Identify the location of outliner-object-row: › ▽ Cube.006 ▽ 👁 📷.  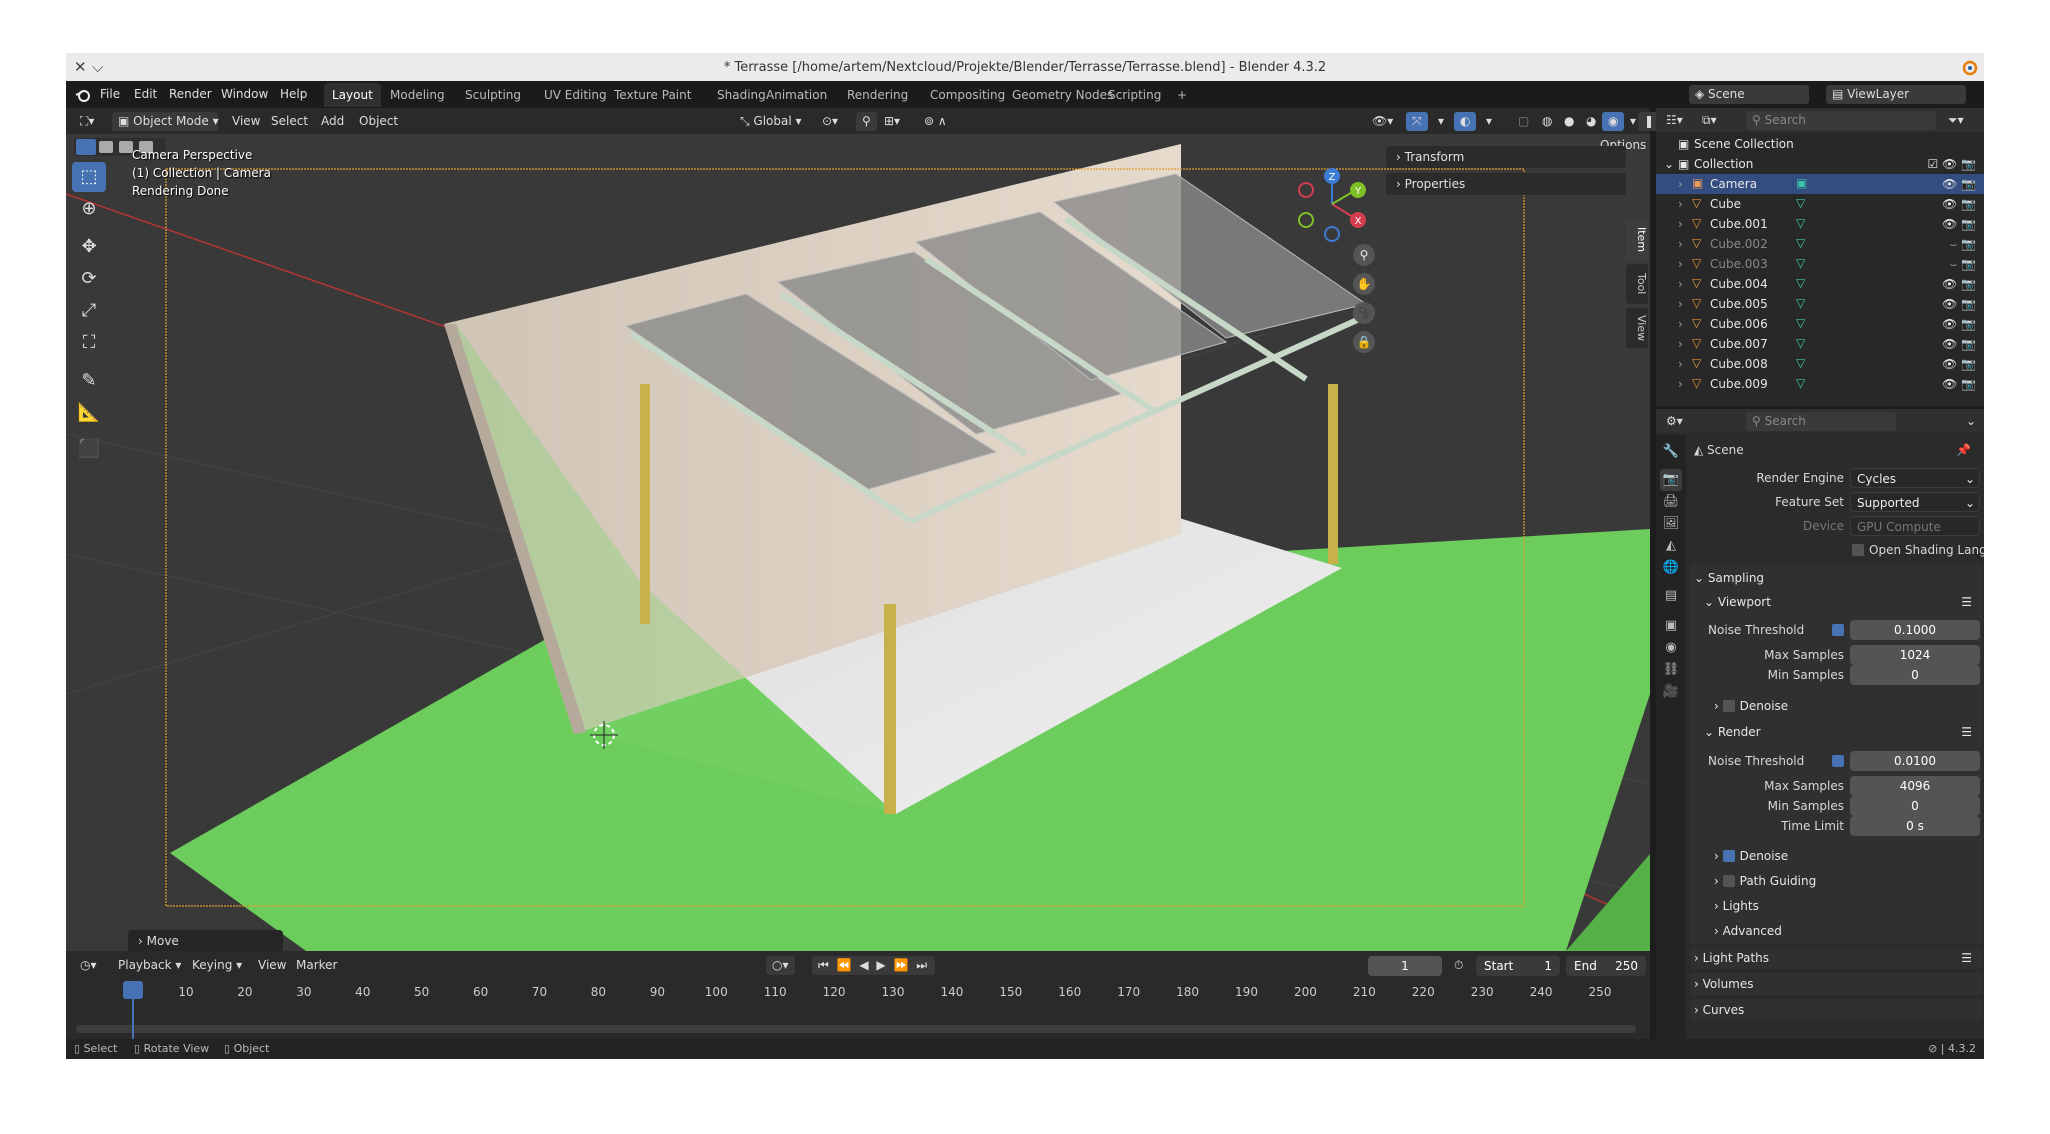
(1820, 324).